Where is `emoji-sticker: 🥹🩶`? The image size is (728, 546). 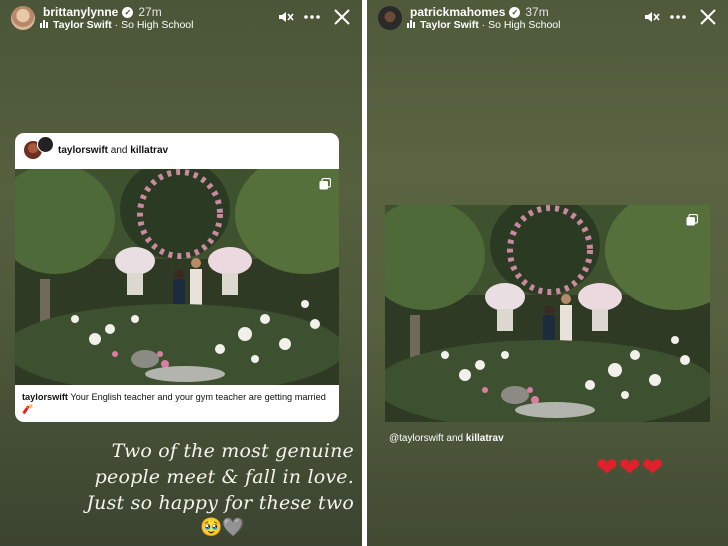
emoji-sticker: 🥹🩶 is located at coordinates (222, 527).